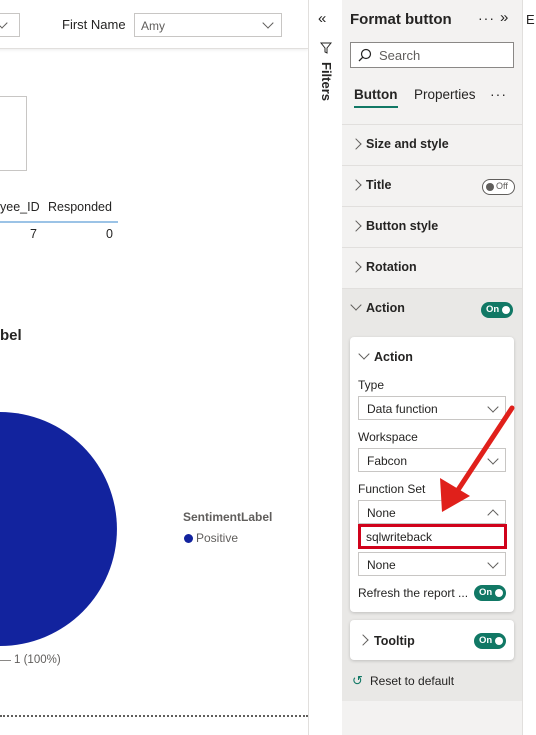 The width and height of the screenshot is (536, 735). I want to click on tabs-more-icon: ···, so click(498, 94).